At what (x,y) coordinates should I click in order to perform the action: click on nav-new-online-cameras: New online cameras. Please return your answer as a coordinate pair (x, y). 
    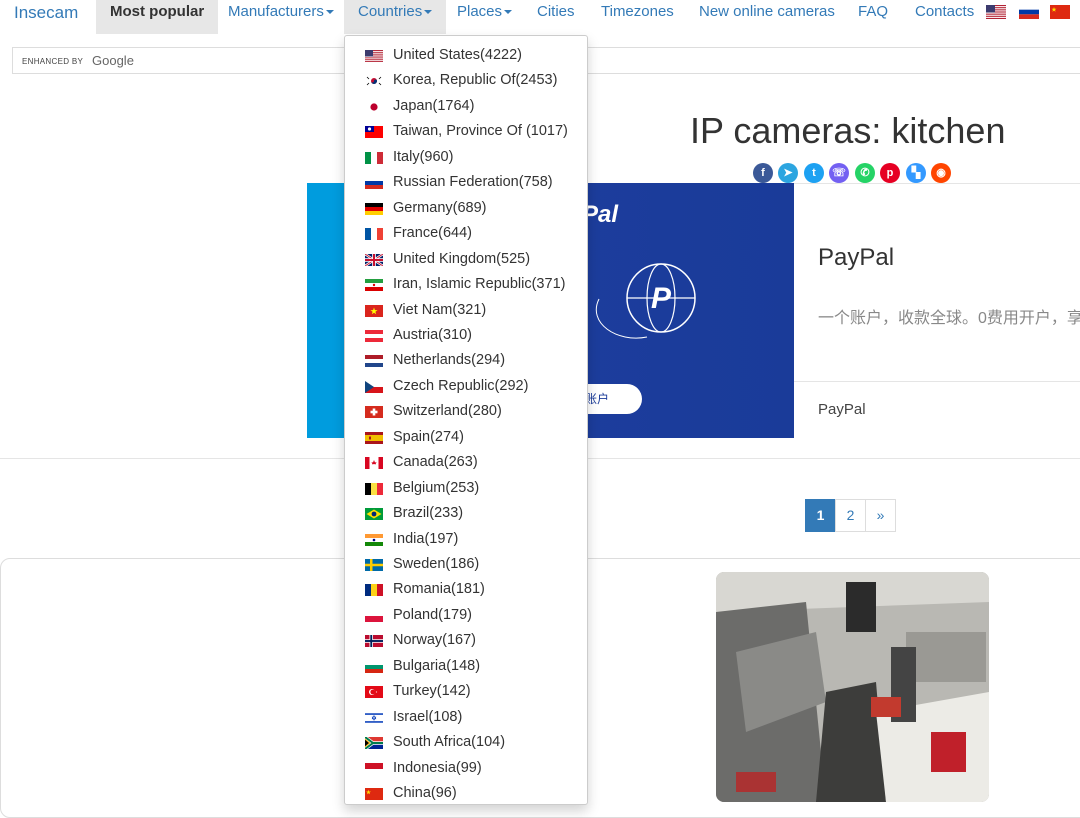
    Looking at the image, I should click on (767, 17).